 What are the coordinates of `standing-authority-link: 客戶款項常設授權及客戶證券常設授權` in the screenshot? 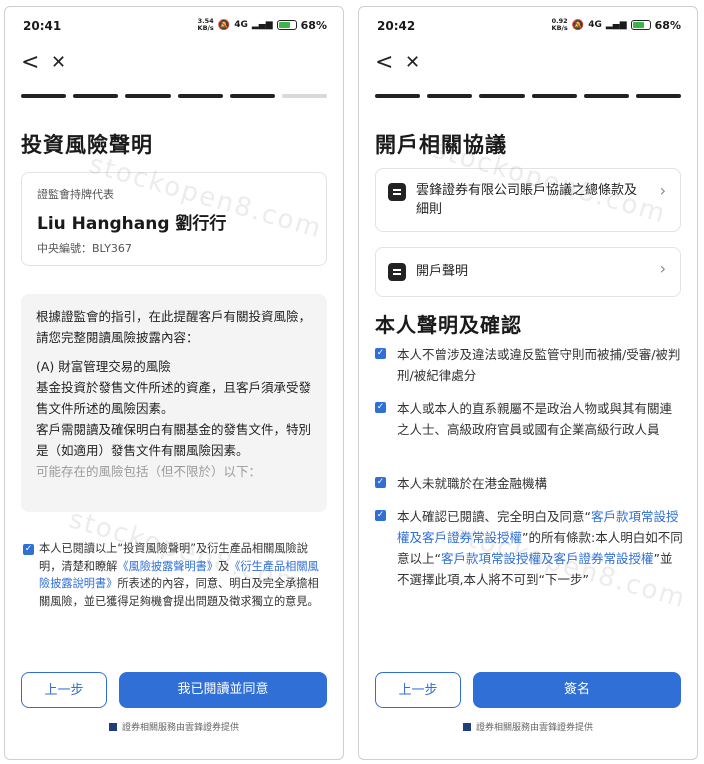 It's located at (547, 558).